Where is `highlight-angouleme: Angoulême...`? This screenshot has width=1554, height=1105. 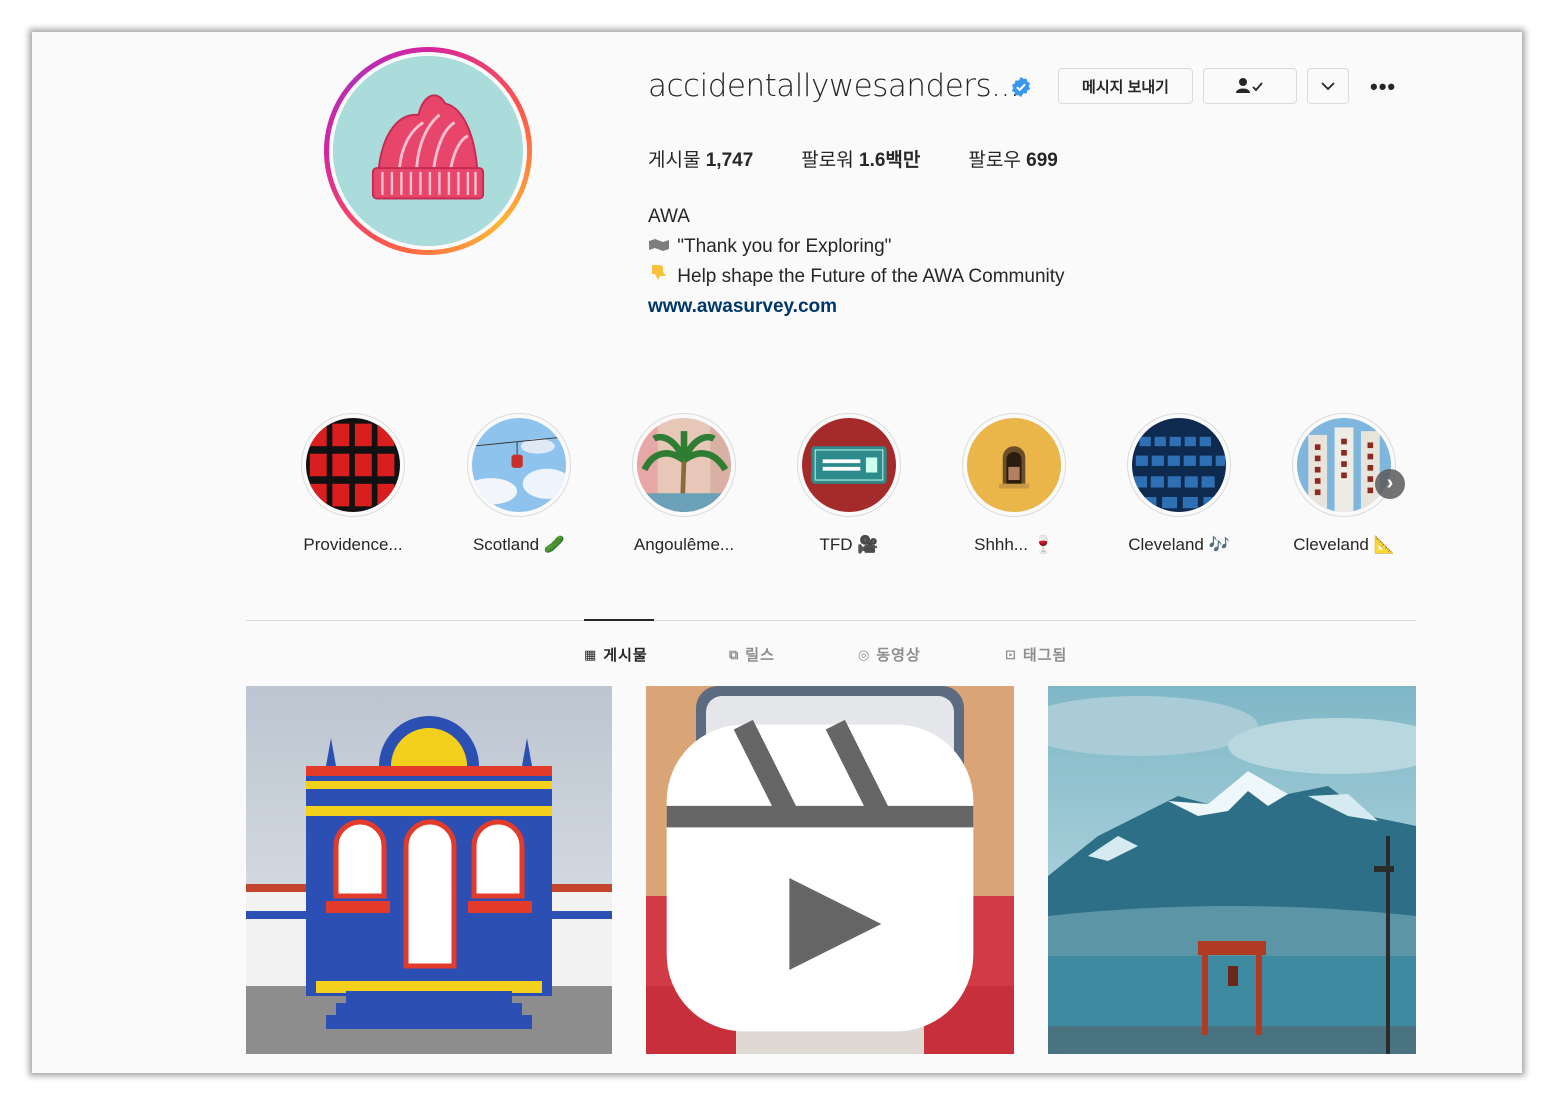
highlight-angouleme: Angoulême... is located at coordinates (684, 484).